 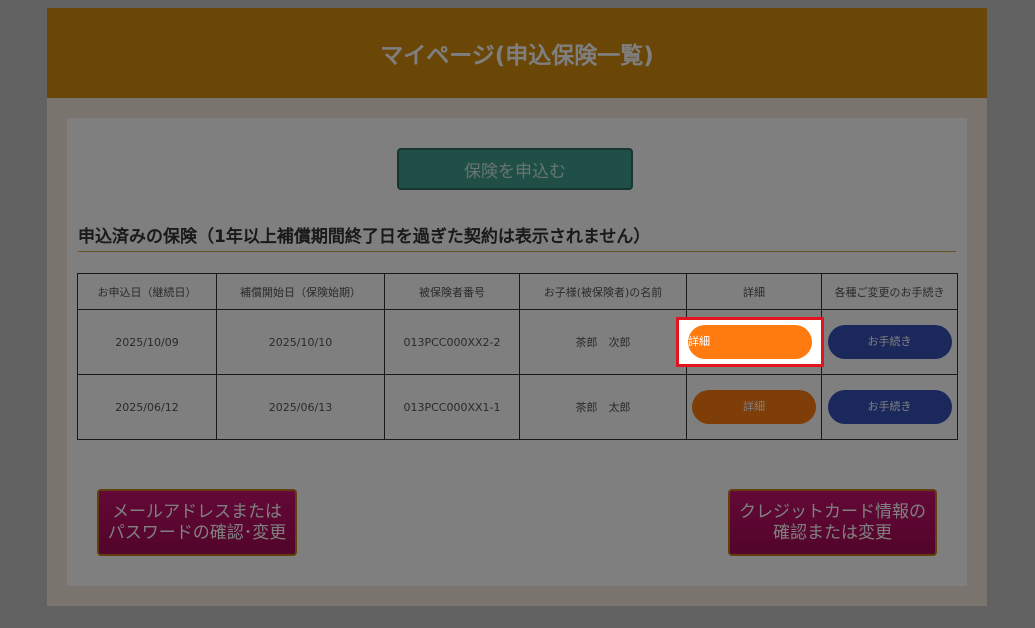 I want to click on page-header: マイページ(申込保険一覧), so click(x=517, y=53).